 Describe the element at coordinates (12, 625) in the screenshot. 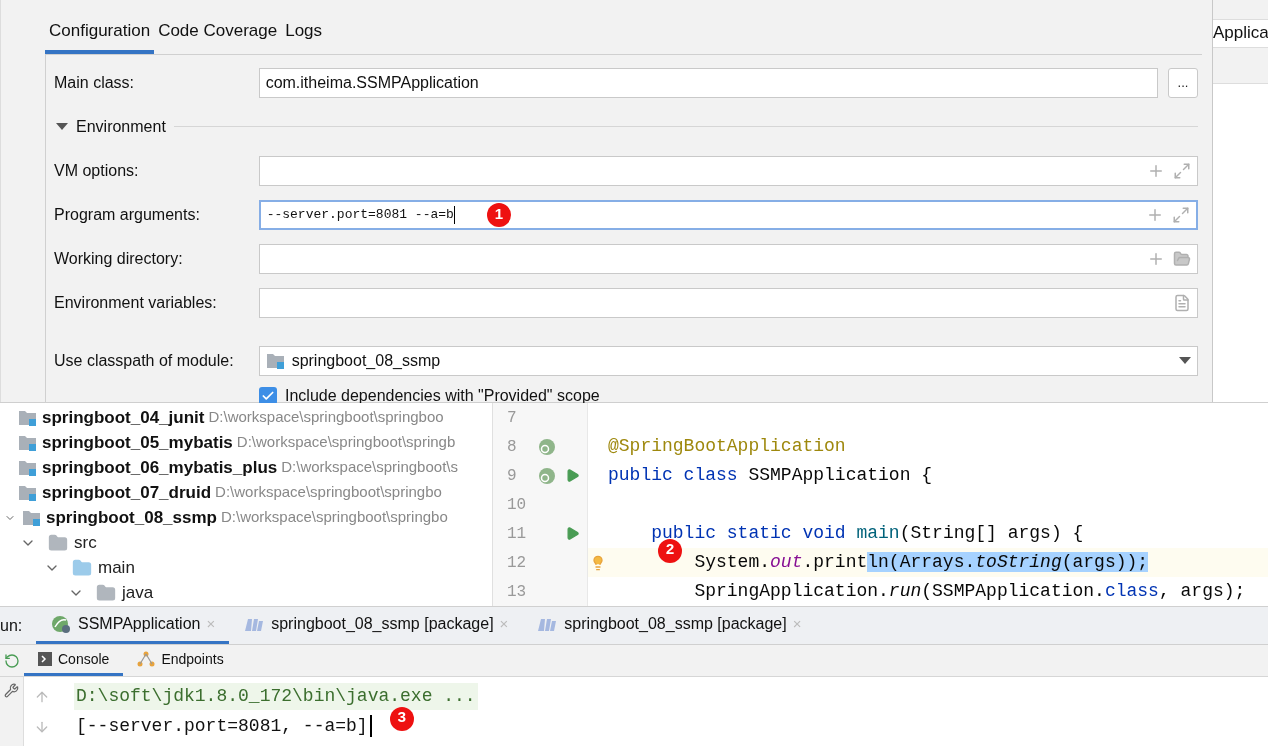

I see `run-label: un:` at that location.